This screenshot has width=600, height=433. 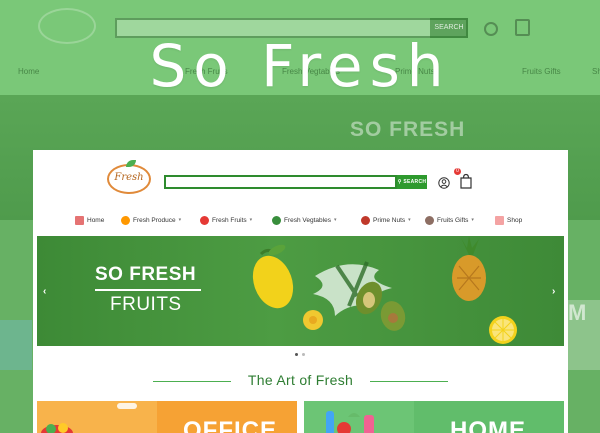 What do you see at coordinates (466, 181) in the screenshot?
I see `cart-icon` at bounding box center [466, 181].